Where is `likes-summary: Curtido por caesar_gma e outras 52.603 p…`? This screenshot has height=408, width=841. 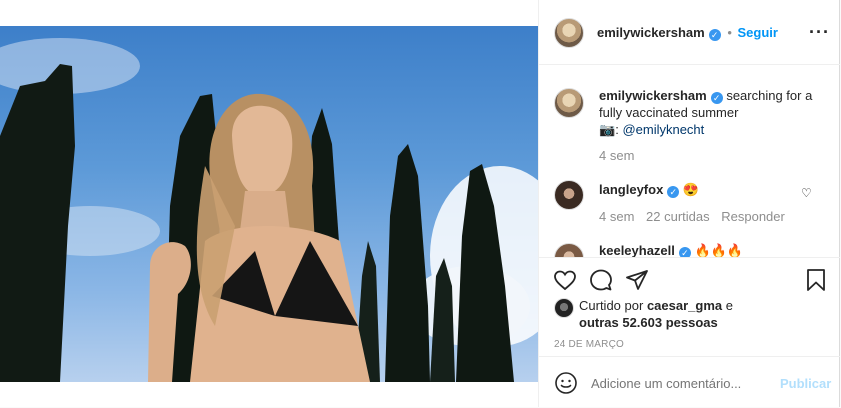 likes-summary: Curtido por caesar_gma e outras 52.603 p… is located at coordinates (704, 314).